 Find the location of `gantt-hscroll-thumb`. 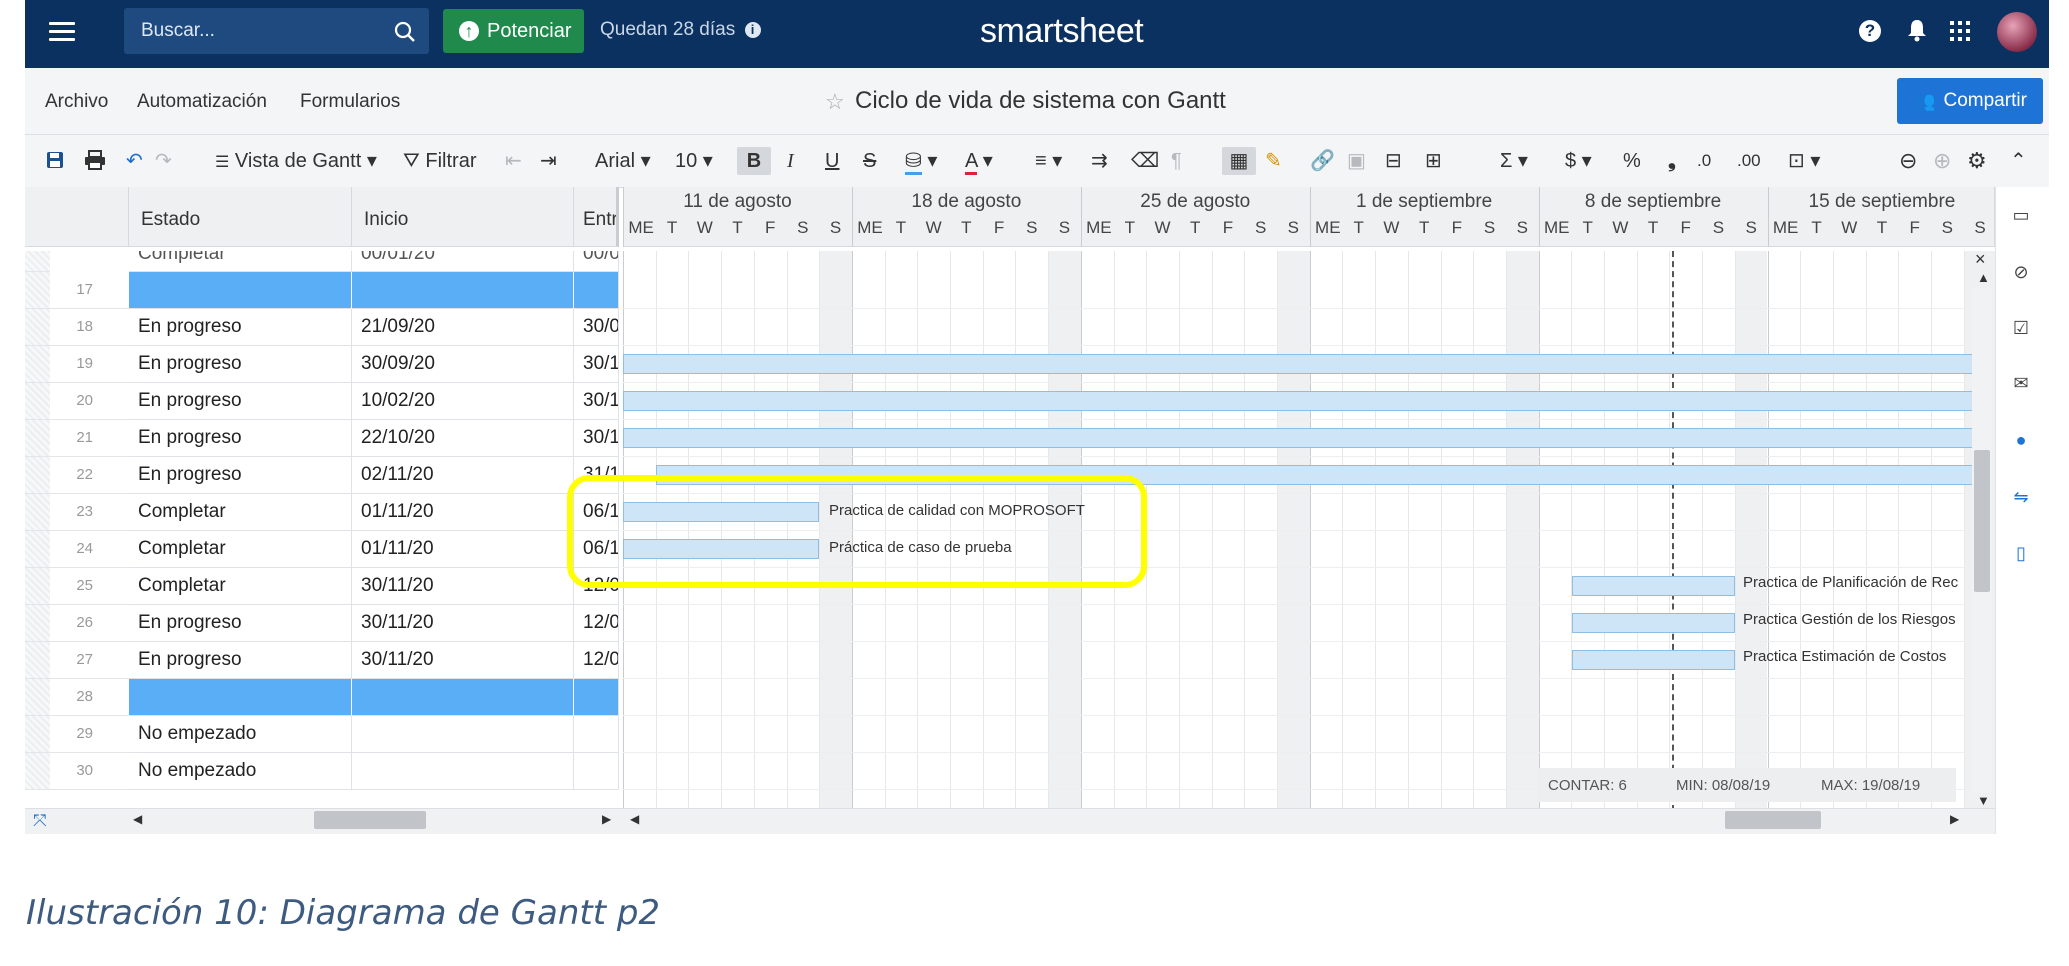

gantt-hscroll-thumb is located at coordinates (1773, 820).